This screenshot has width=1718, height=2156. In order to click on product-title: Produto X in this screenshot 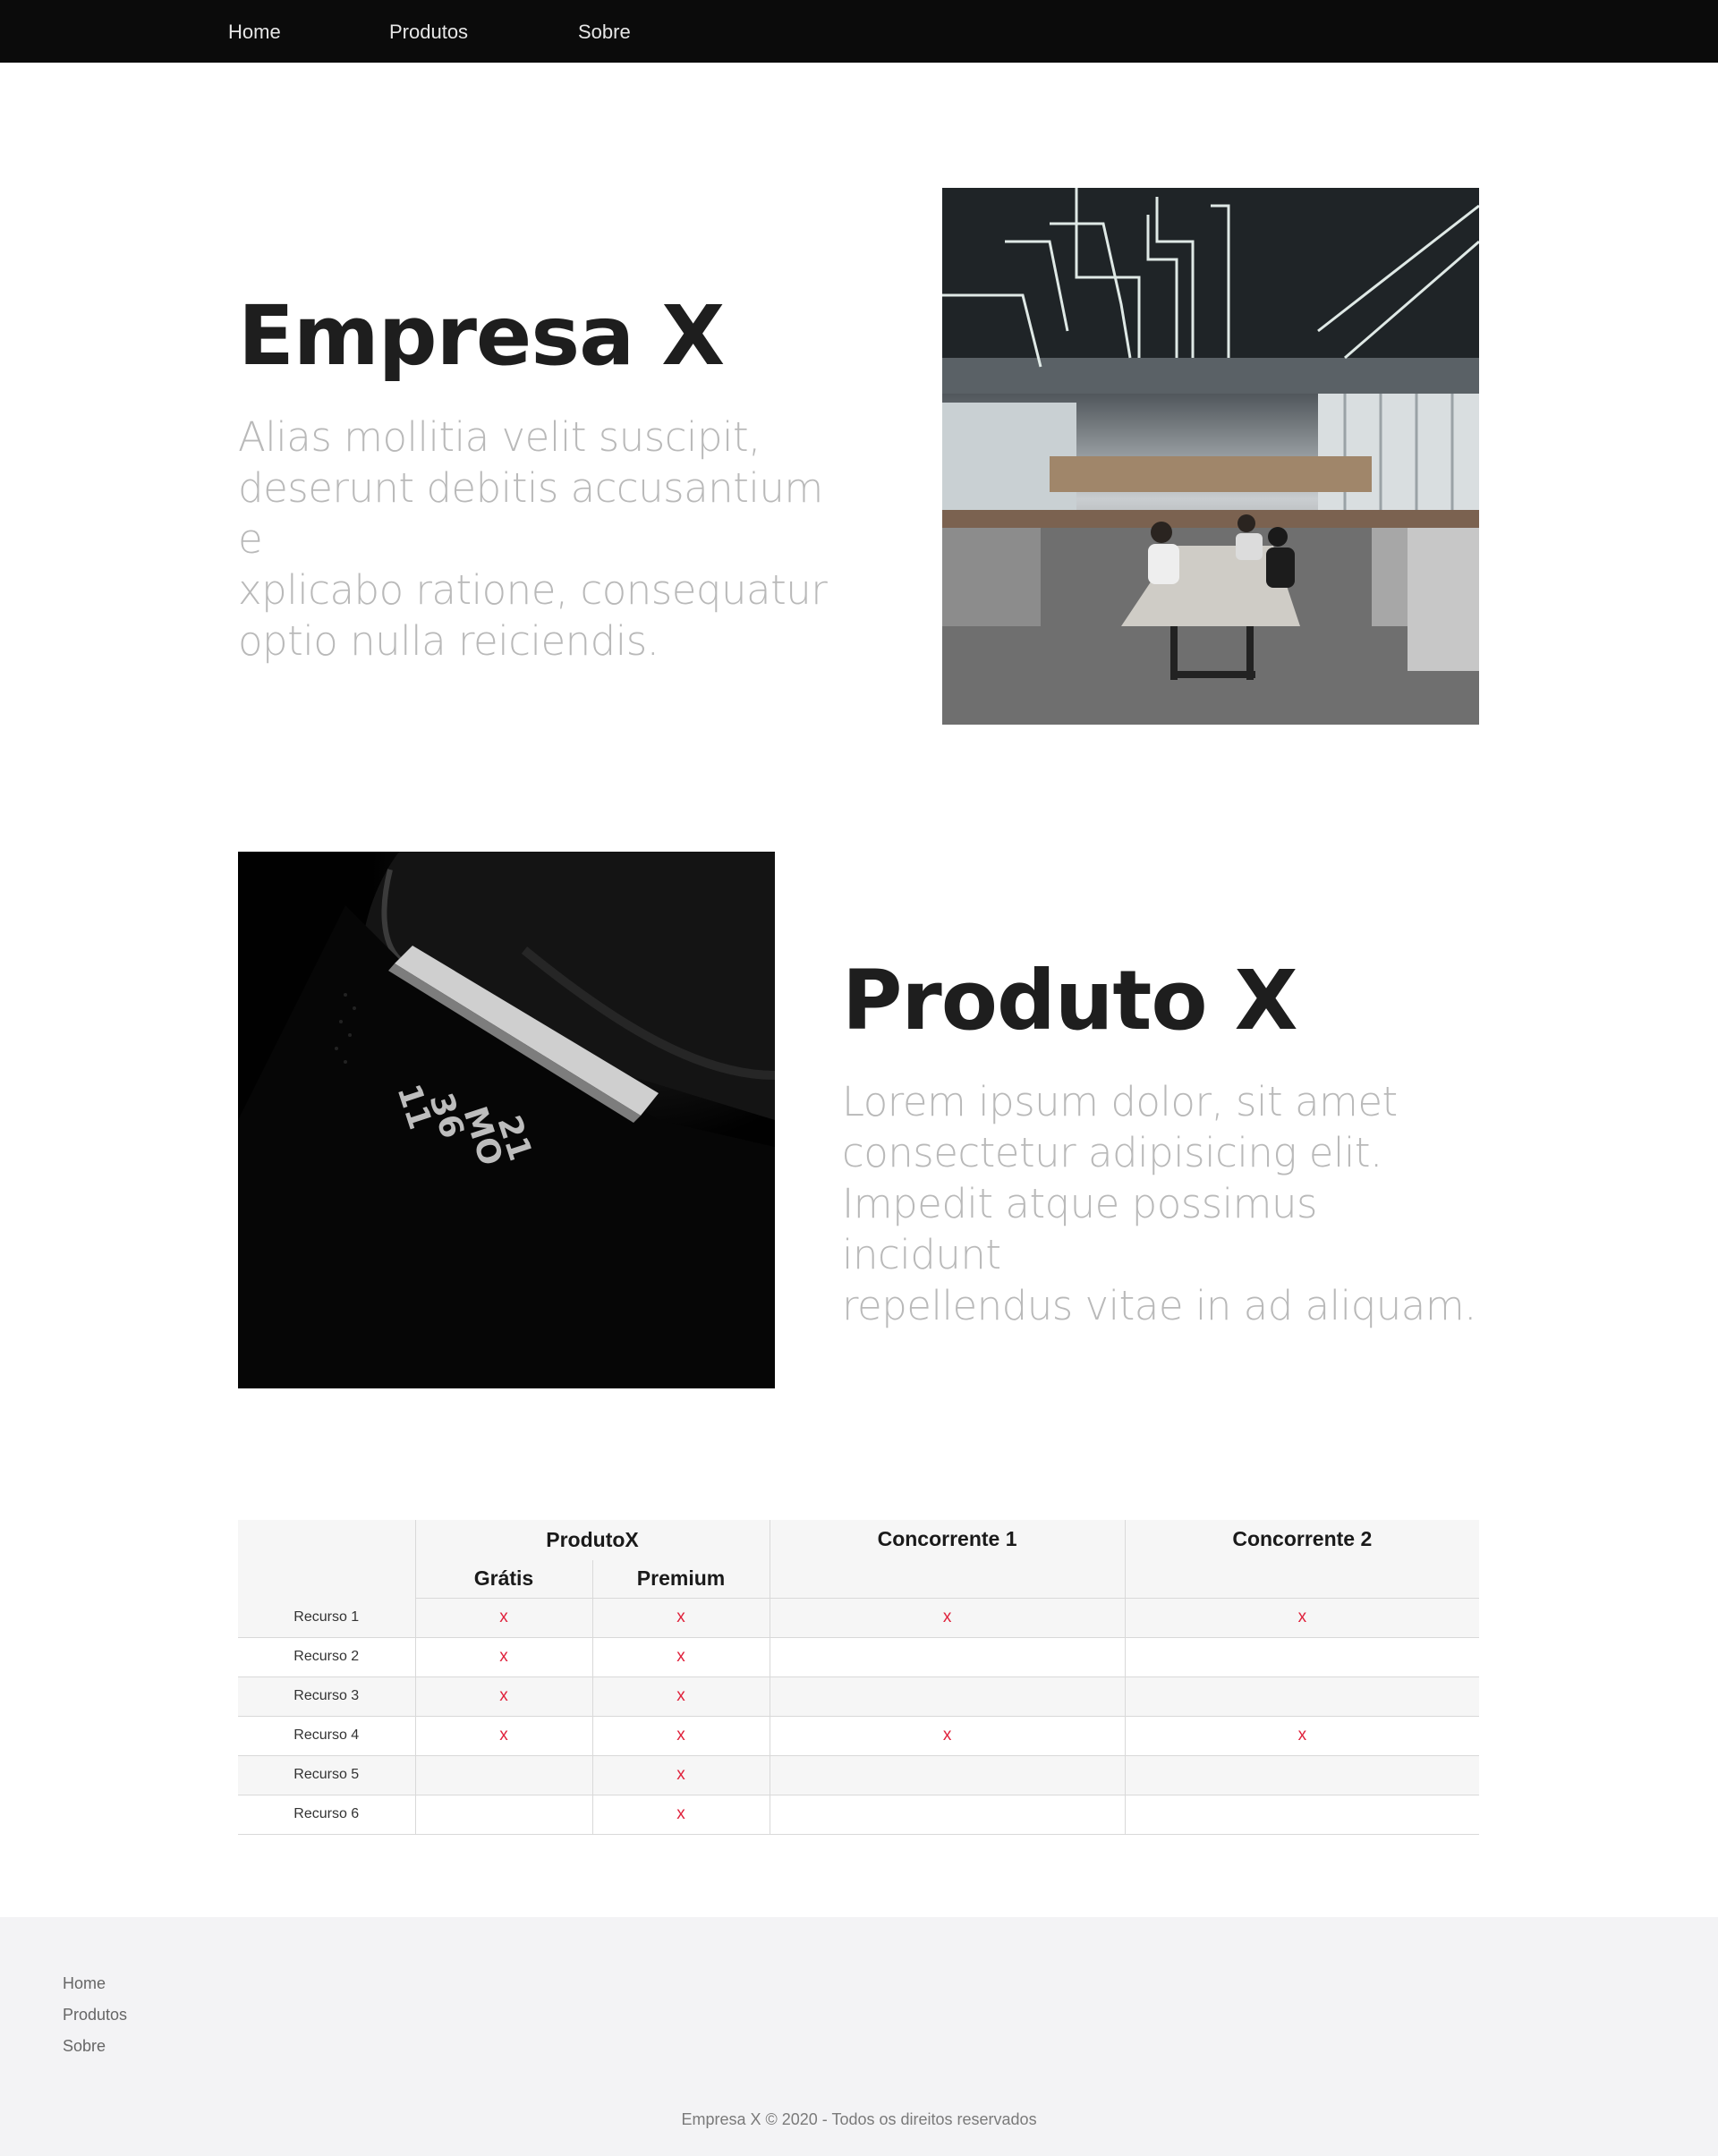, I will do `click(1069, 1000)`.